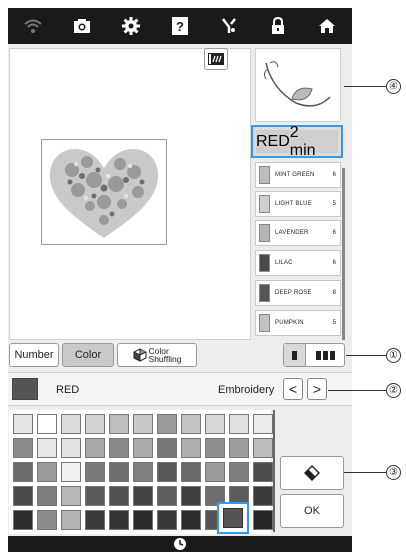  Describe the element at coordinates (289, 323) in the screenshot. I see `thread-name: PUMPKIN` at that location.